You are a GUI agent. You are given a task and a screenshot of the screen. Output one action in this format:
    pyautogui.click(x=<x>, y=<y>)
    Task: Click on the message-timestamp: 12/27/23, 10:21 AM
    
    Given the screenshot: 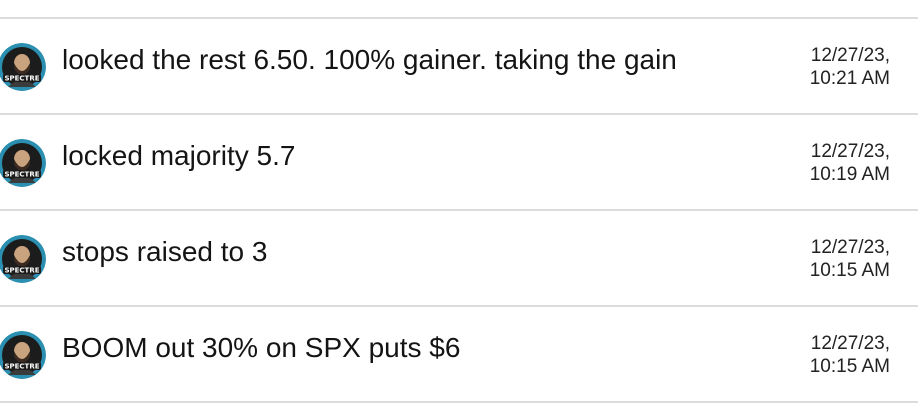 What is the action you would take?
    pyautogui.click(x=850, y=67)
    